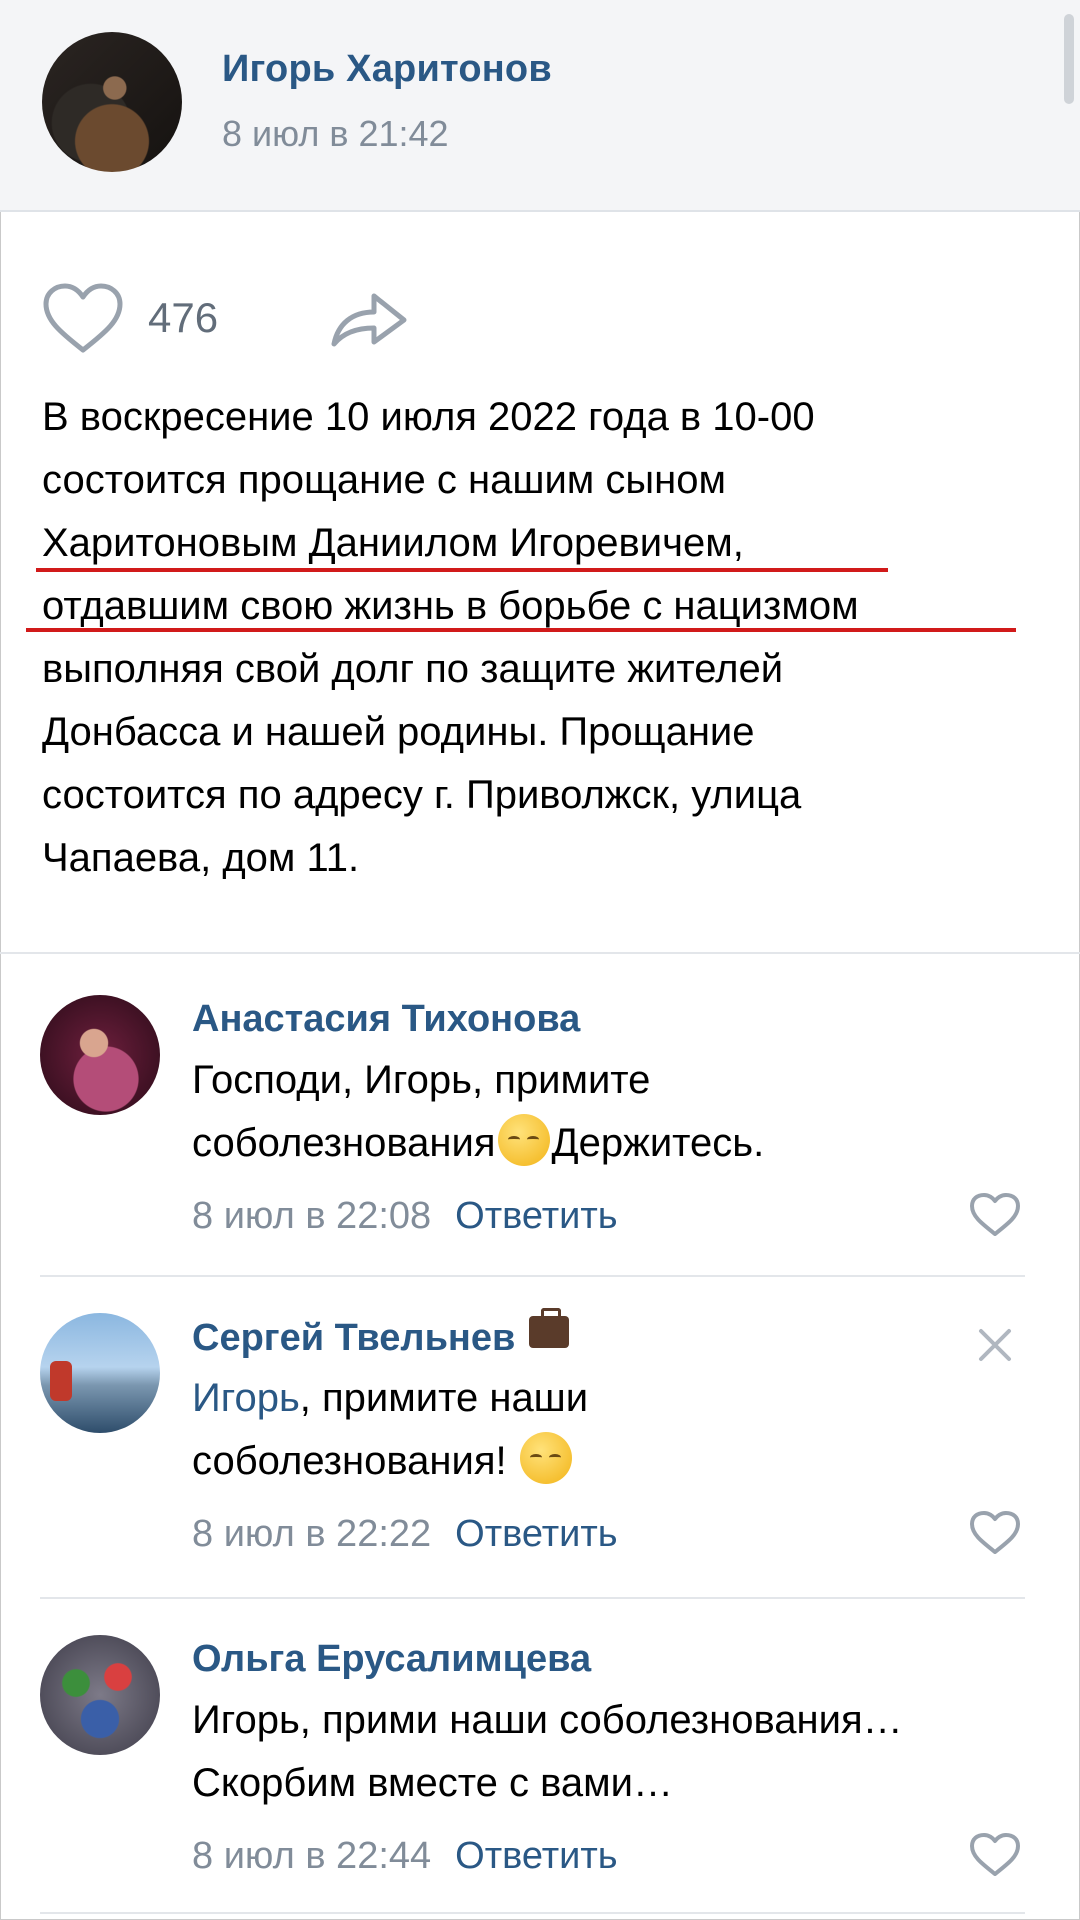  What do you see at coordinates (549, 1328) in the screenshot?
I see `briefcase-icon` at bounding box center [549, 1328].